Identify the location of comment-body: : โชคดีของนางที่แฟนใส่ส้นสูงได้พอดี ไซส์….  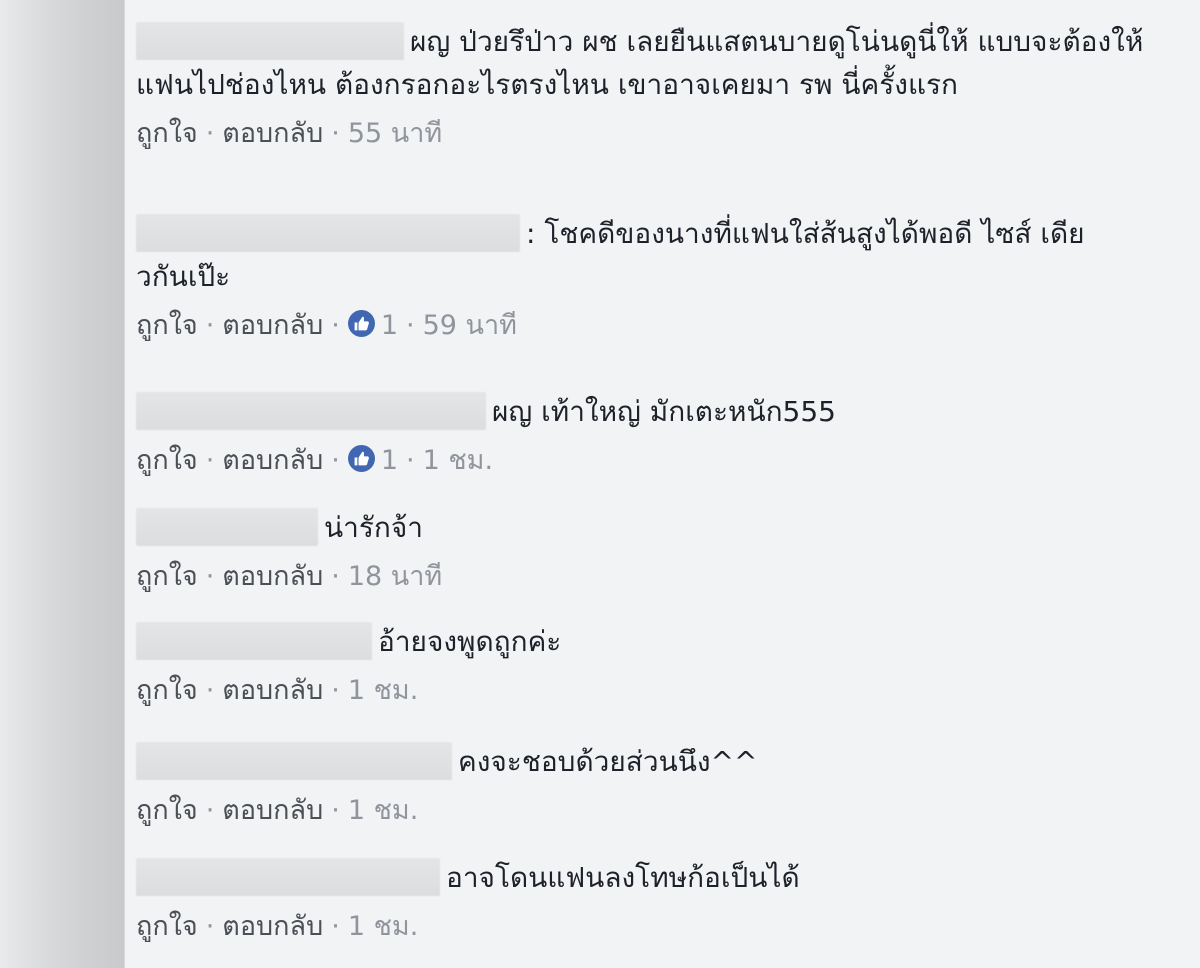
(656, 255).